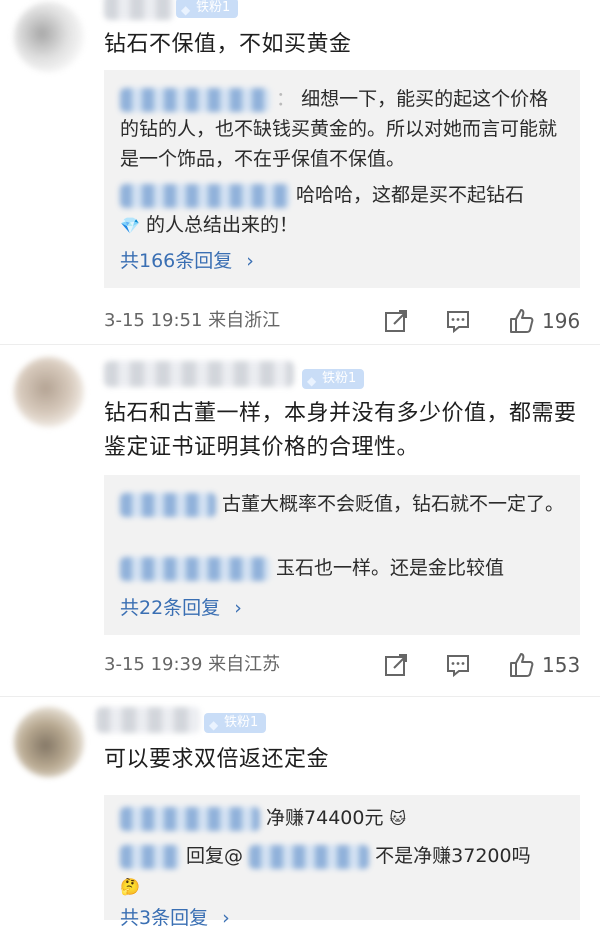 This screenshot has height=930, width=600. I want to click on comment-text: 钻石不保值，不如买黄金, so click(228, 44).